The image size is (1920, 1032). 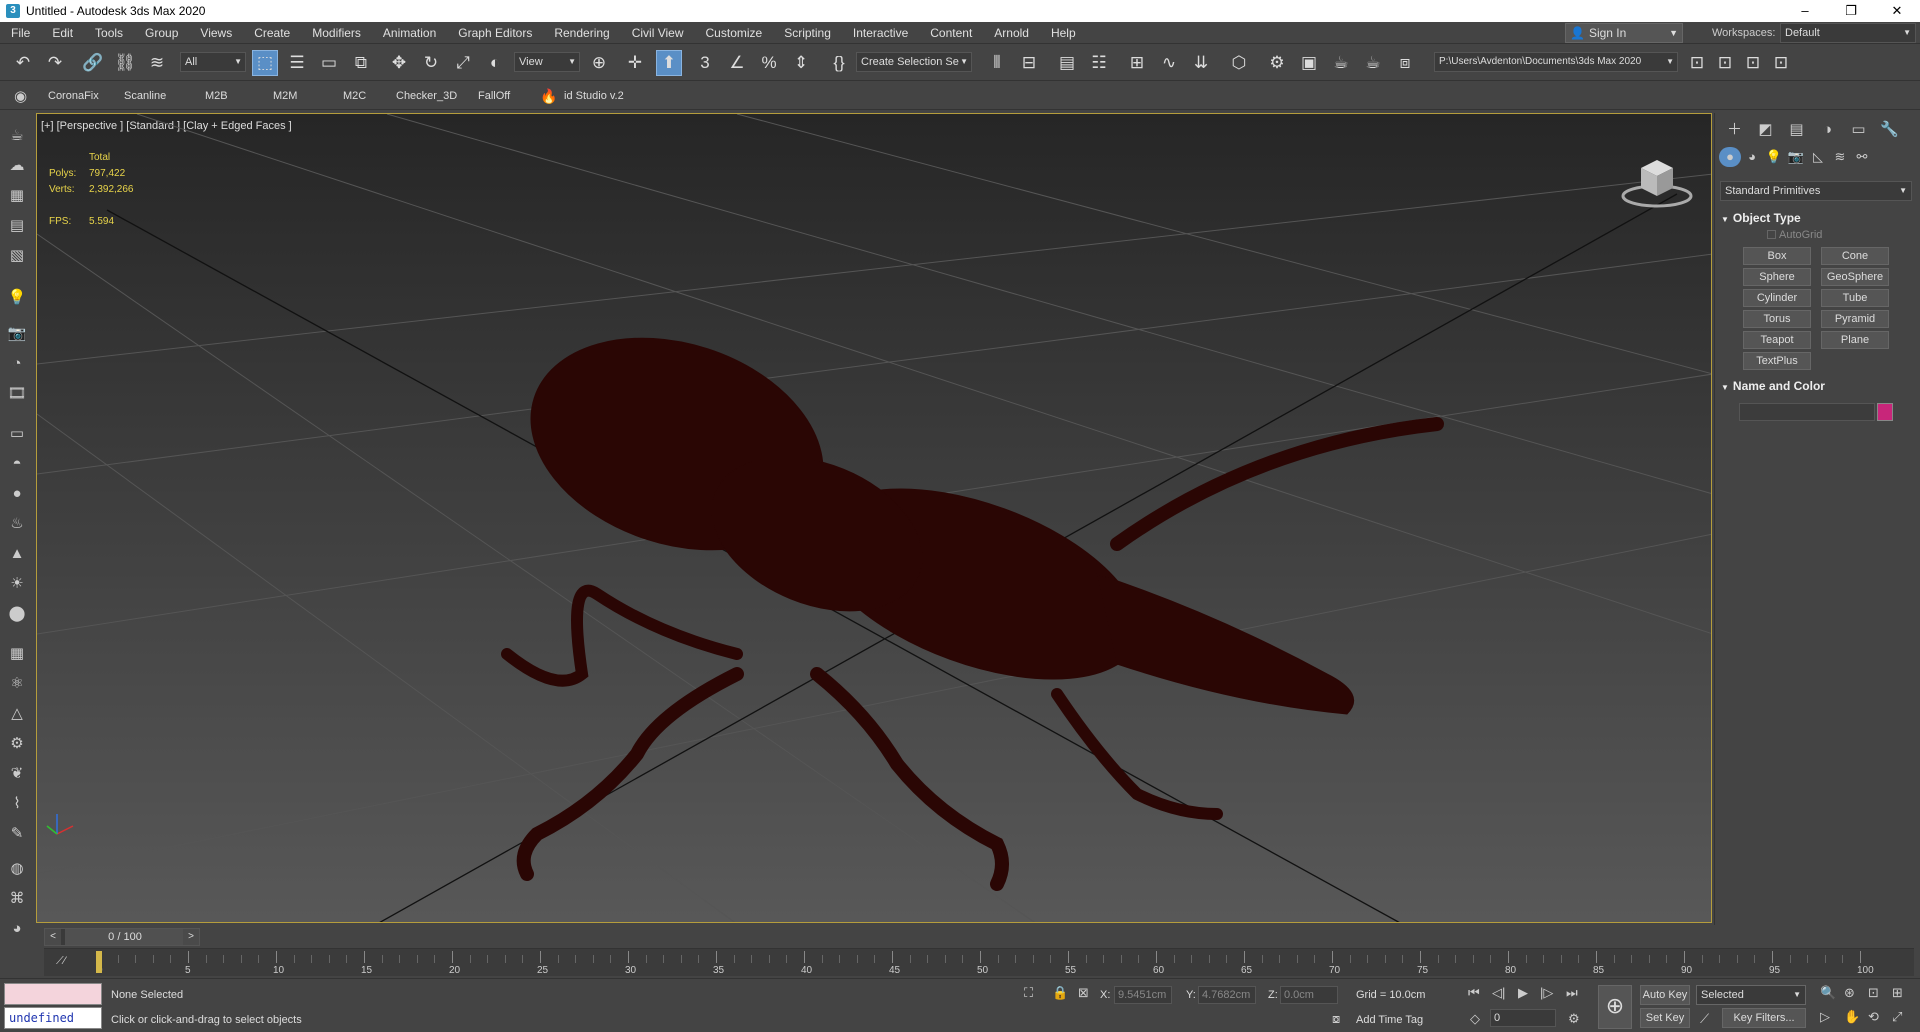 What do you see at coordinates (1828, 993) in the screenshot?
I see `zoom-icon: 🔍` at bounding box center [1828, 993].